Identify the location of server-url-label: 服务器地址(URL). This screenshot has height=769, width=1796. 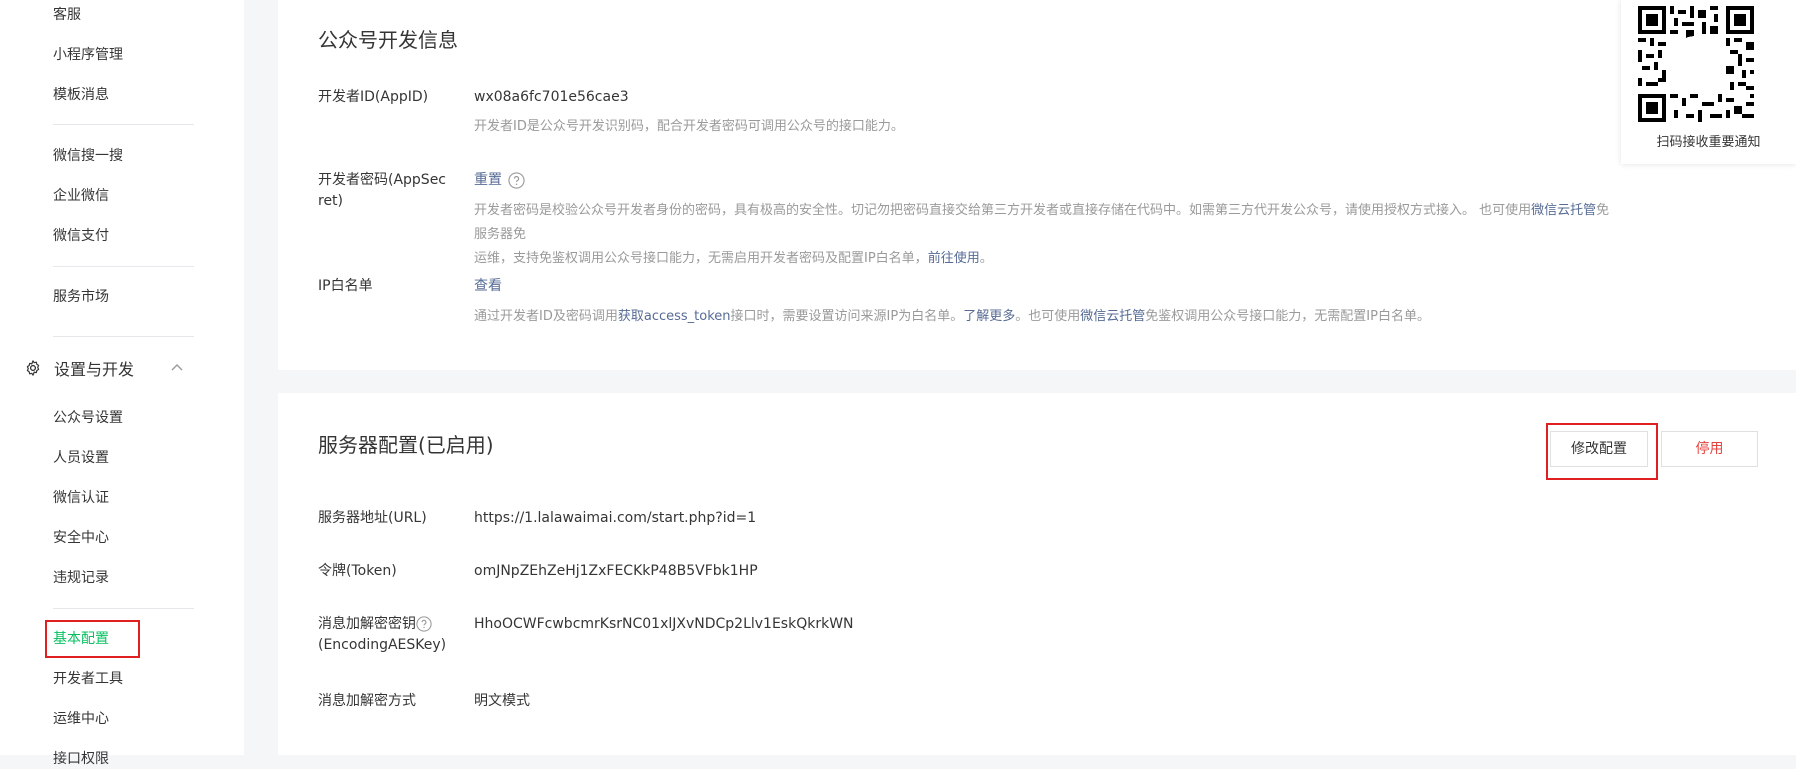
(372, 518).